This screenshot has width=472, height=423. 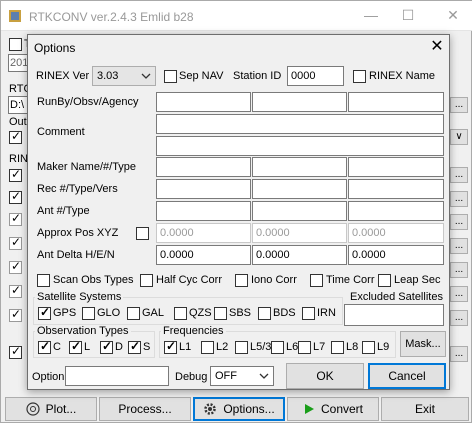 What do you see at coordinates (333, 409) in the screenshot?
I see `convert-button: Convert` at bounding box center [333, 409].